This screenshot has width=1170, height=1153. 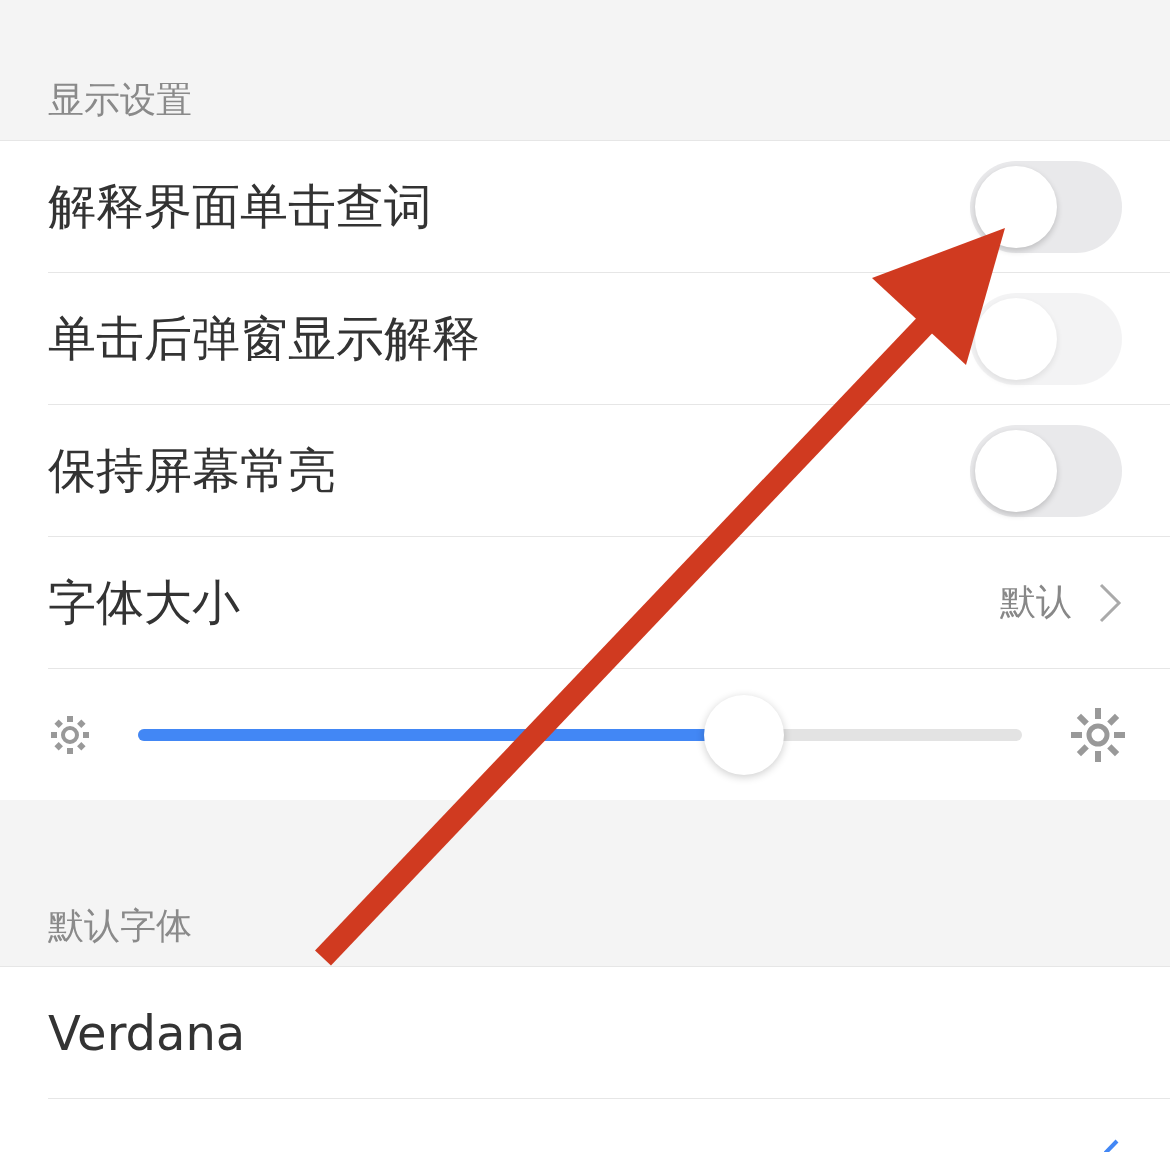 I want to click on setting-label: 字体大小, so click(x=144, y=602).